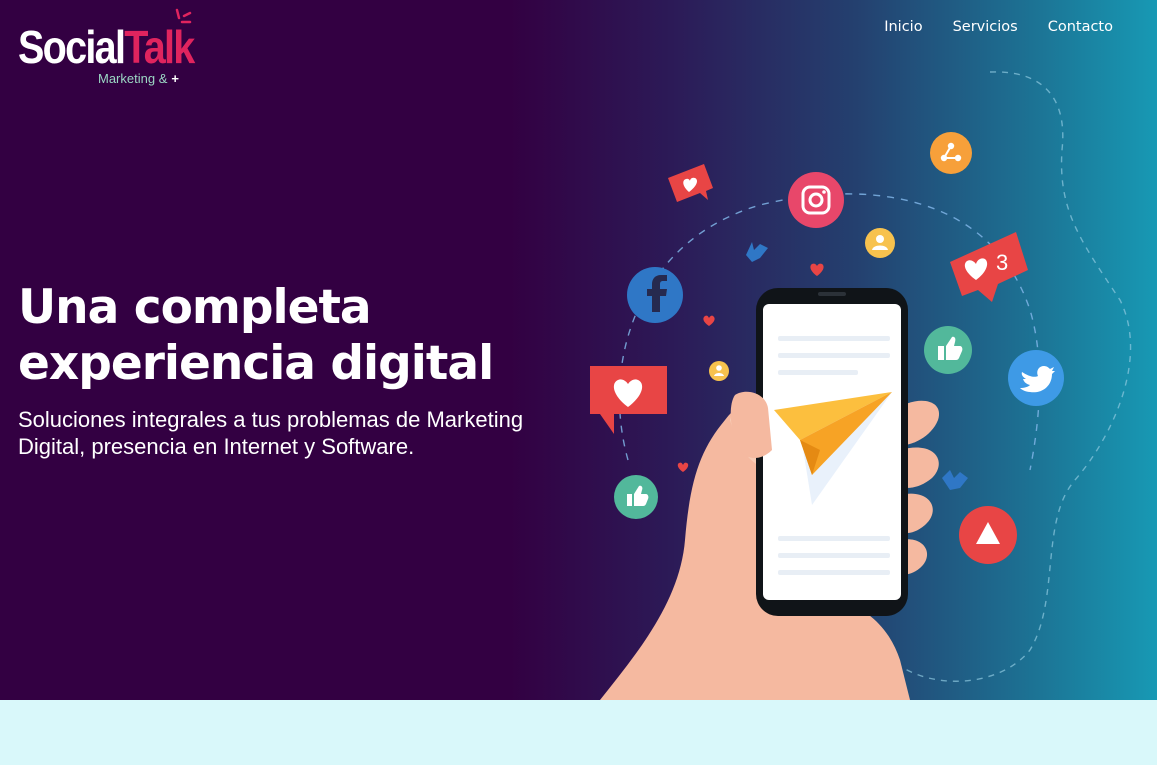  What do you see at coordinates (72, 47) in the screenshot?
I see `logo-social-text: Social` at bounding box center [72, 47].